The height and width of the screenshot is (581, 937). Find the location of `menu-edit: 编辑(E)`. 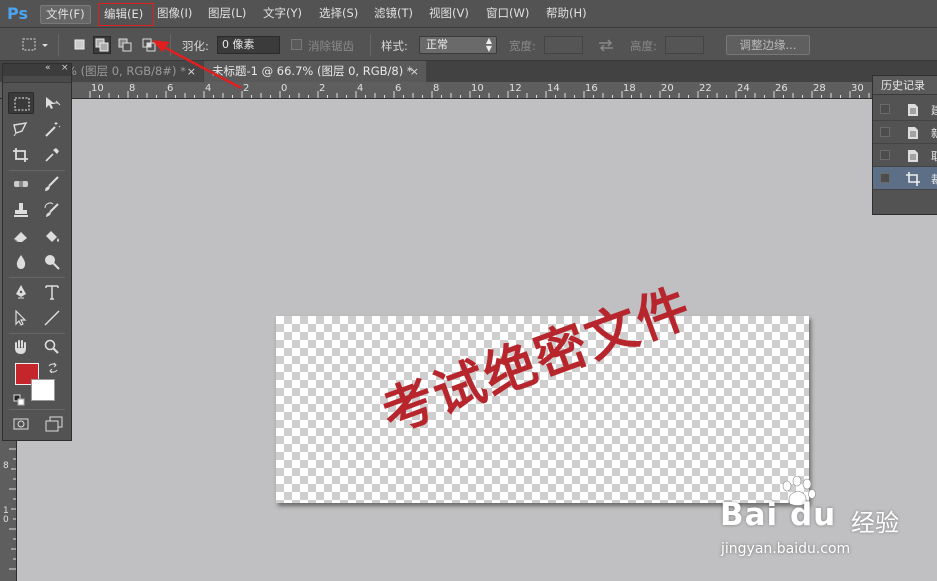

menu-edit: 编辑(E) is located at coordinates (126, 14).